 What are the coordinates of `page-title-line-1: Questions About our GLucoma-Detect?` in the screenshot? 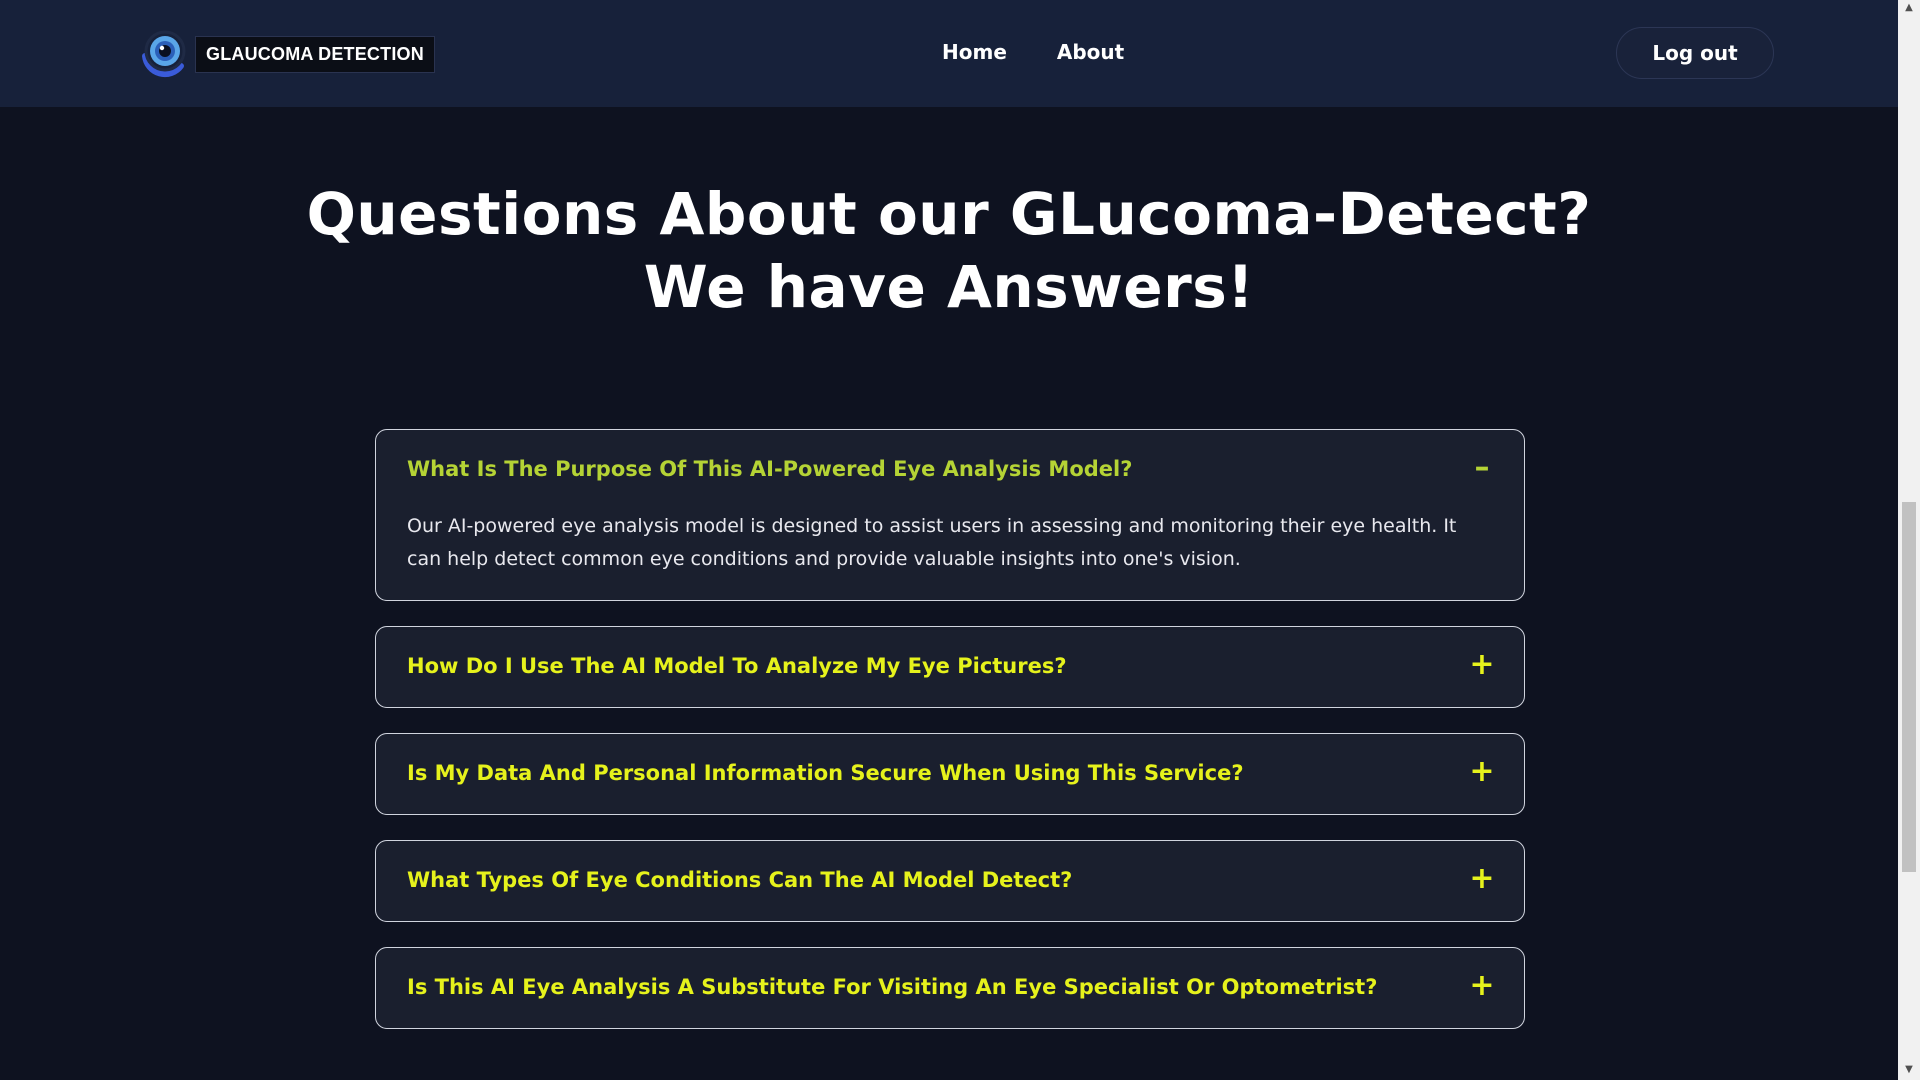 It's located at (949, 214).